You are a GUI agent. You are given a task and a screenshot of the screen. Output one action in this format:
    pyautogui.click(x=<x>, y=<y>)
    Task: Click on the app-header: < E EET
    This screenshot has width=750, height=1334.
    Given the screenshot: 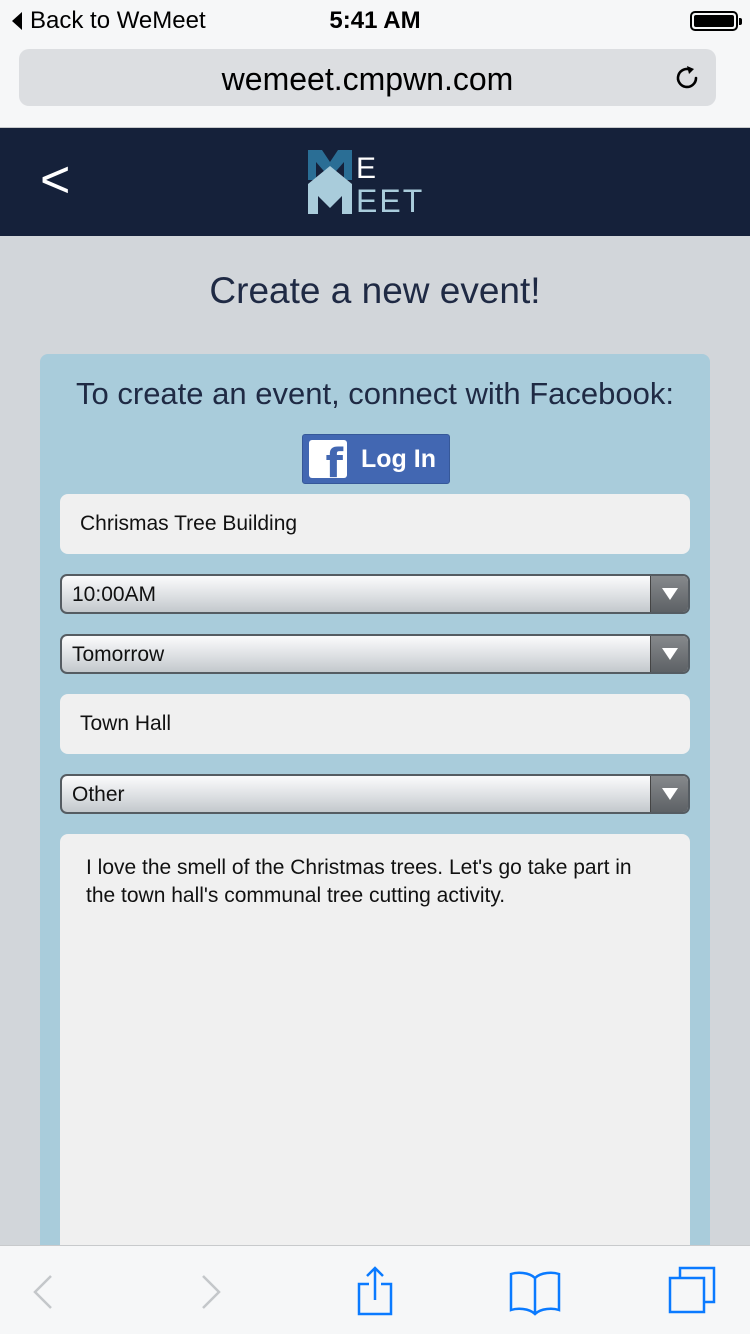 What is the action you would take?
    pyautogui.click(x=375, y=182)
    